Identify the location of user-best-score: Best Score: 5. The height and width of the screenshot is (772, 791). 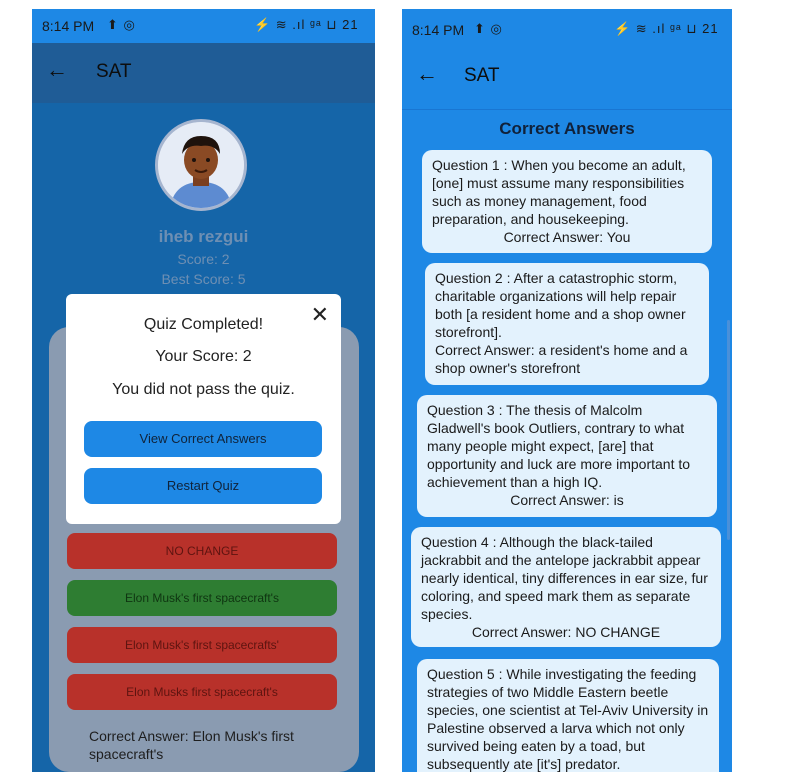
(203, 279).